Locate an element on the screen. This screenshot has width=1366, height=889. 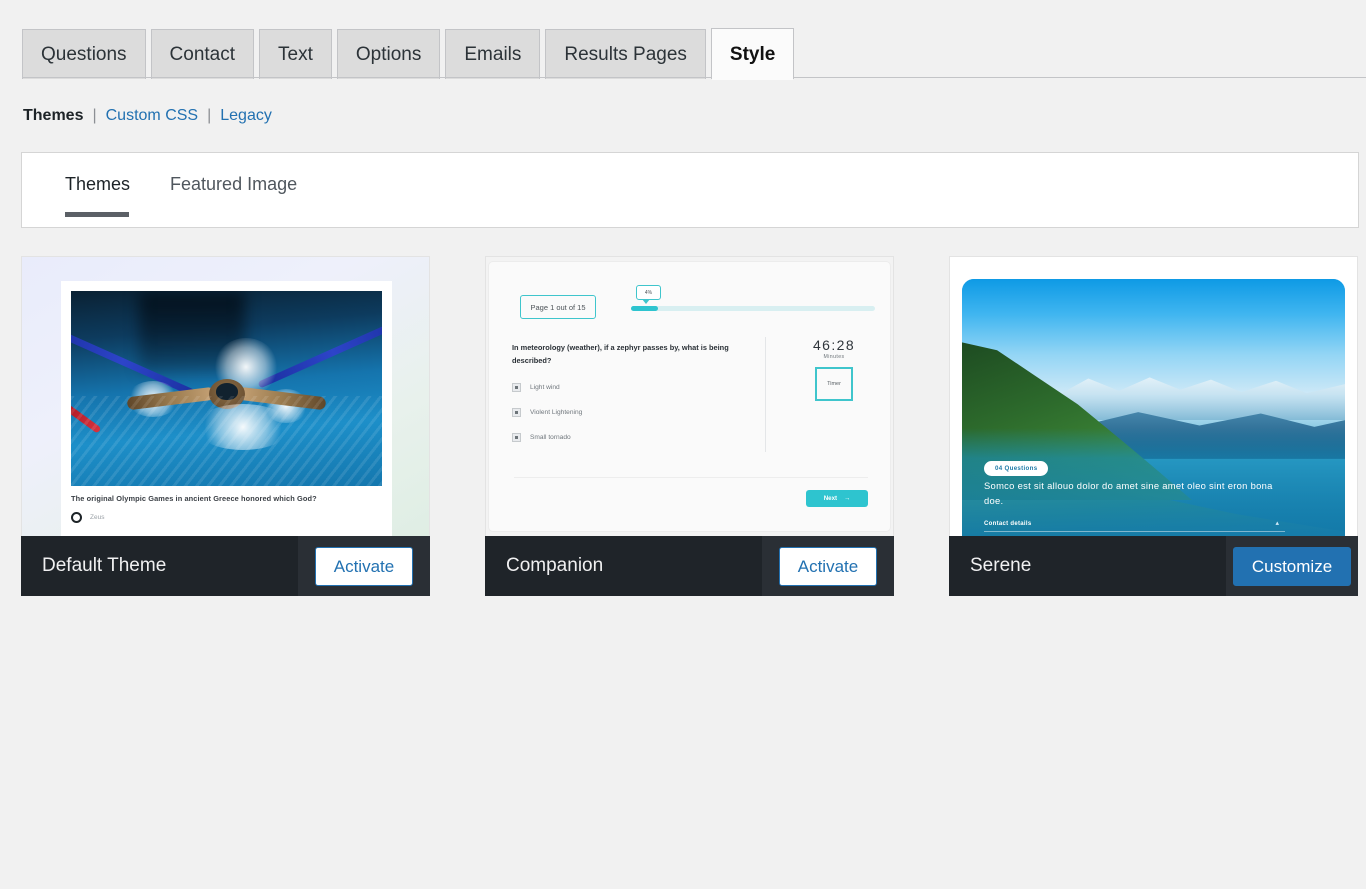
preview-option-row: Zeus is located at coordinates (226, 517).